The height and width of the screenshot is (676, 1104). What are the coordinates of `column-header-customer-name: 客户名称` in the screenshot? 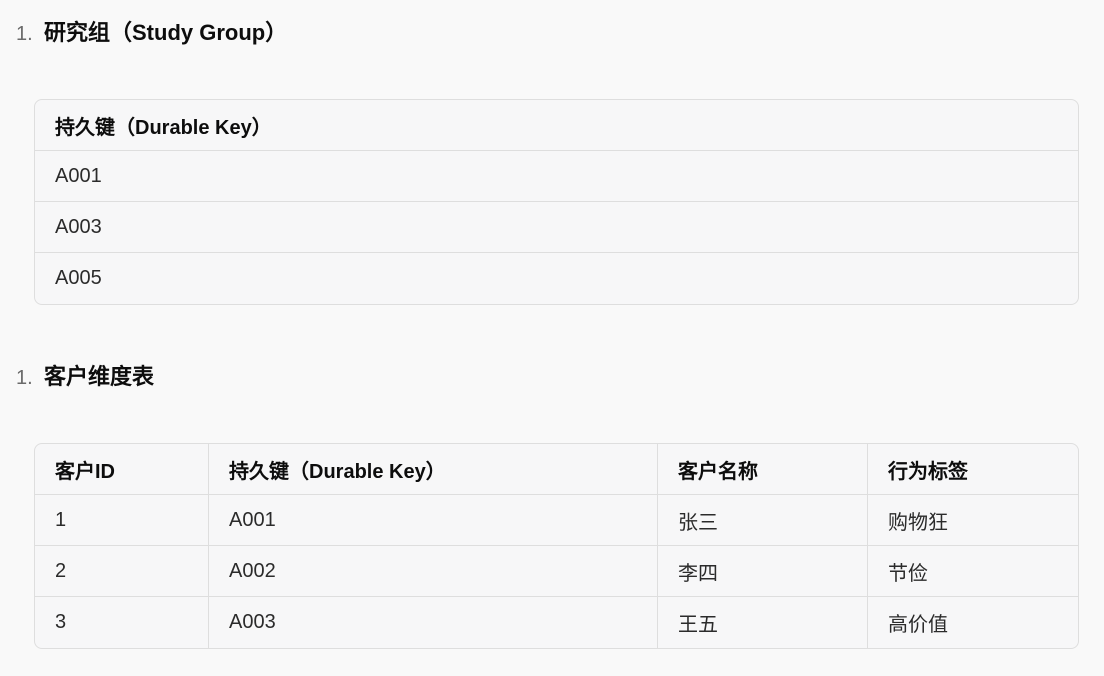 It's located at (762, 469).